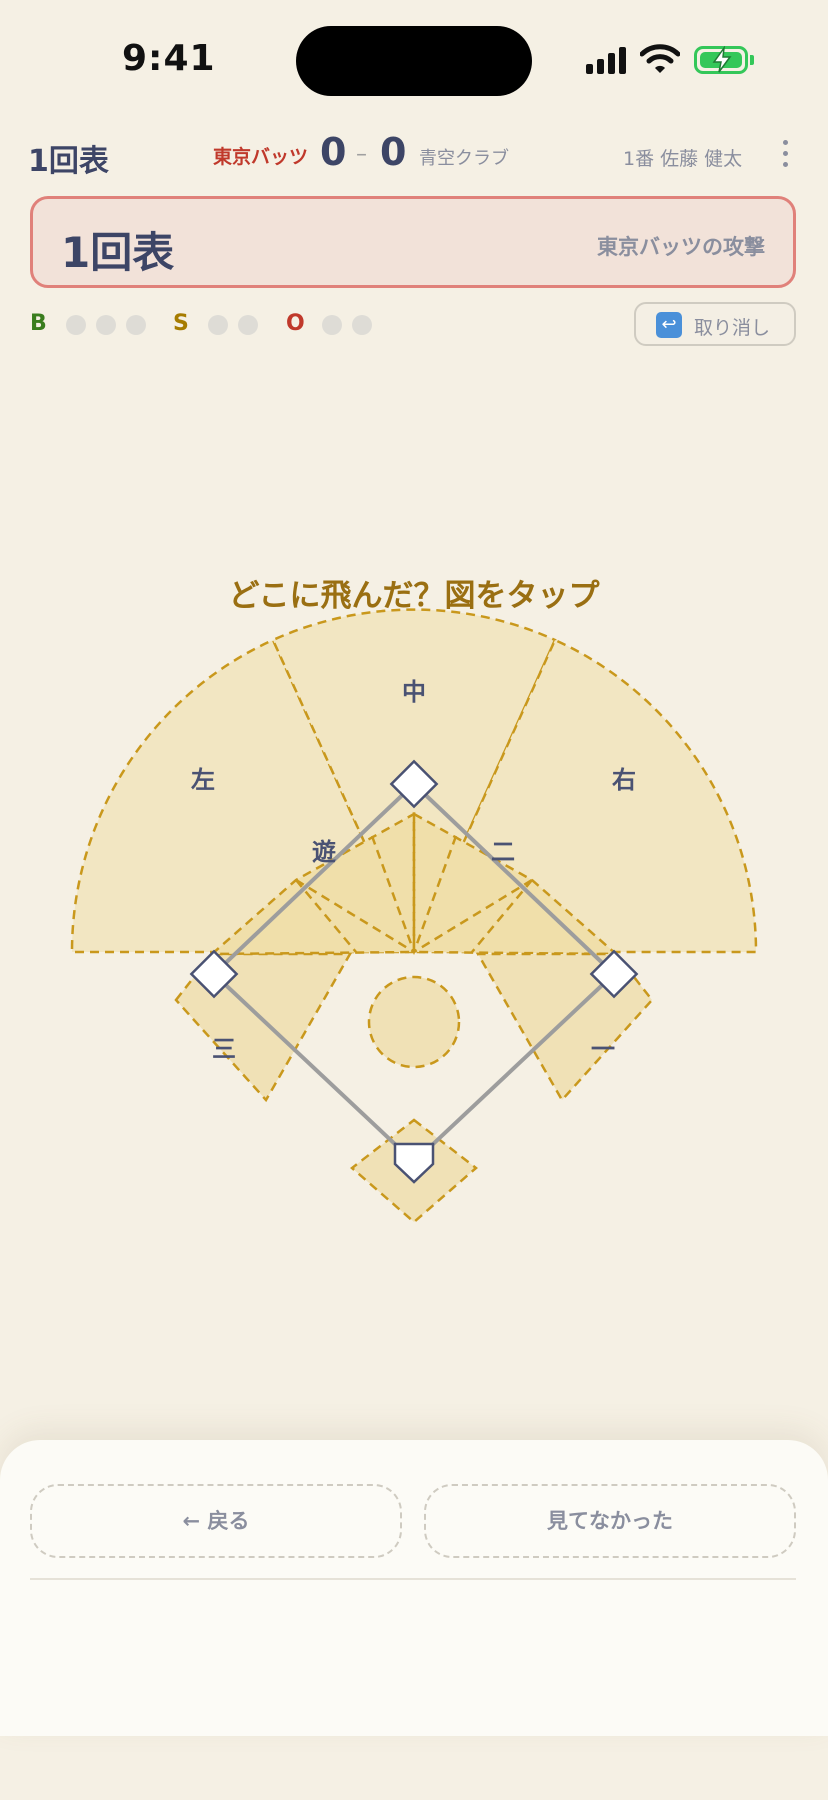 The height and width of the screenshot is (1800, 828). I want to click on inning-title: 1回表, so click(68, 161).